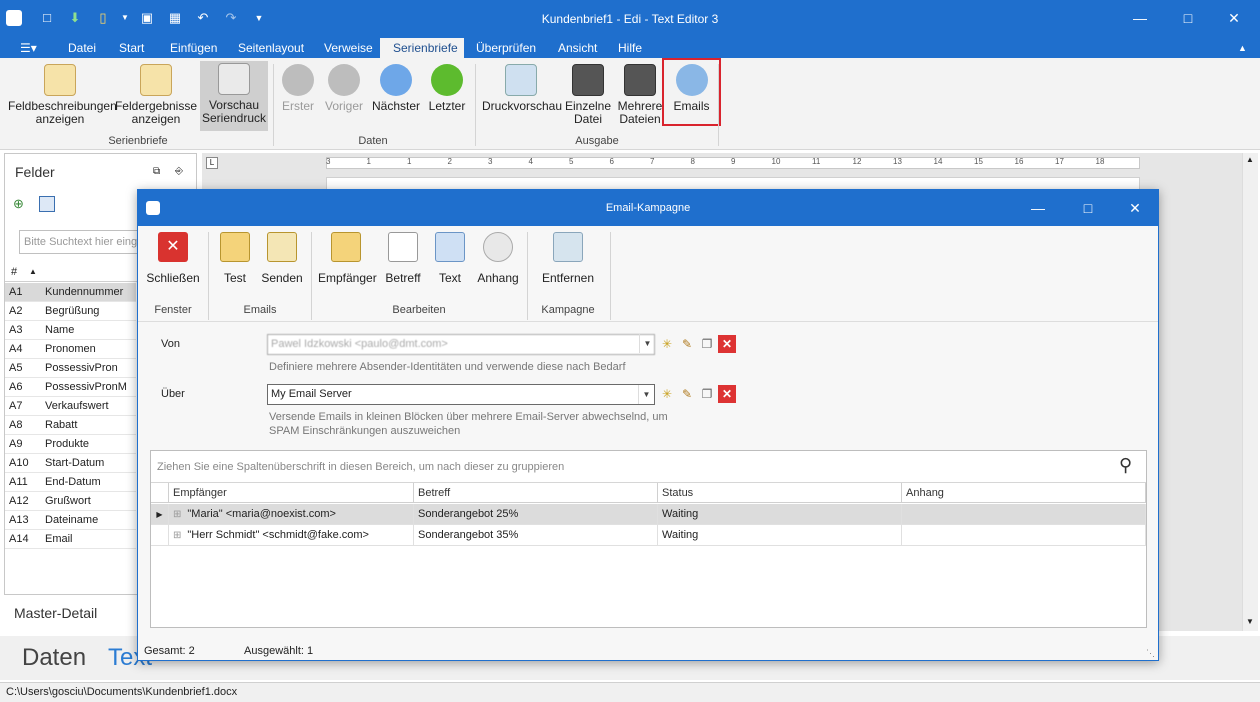 Image resolution: width=1260 pixels, height=702 pixels. I want to click on tab-start: Start, so click(131, 48).